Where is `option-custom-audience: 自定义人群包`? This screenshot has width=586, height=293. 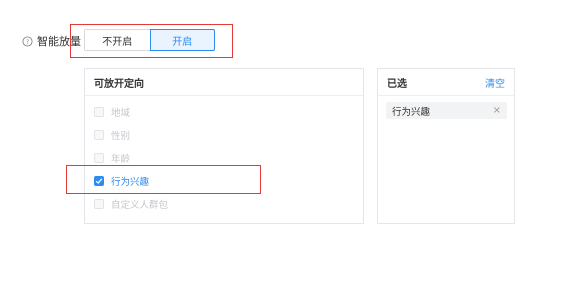
option-custom-audience: 自定义人群包 is located at coordinates (131, 204).